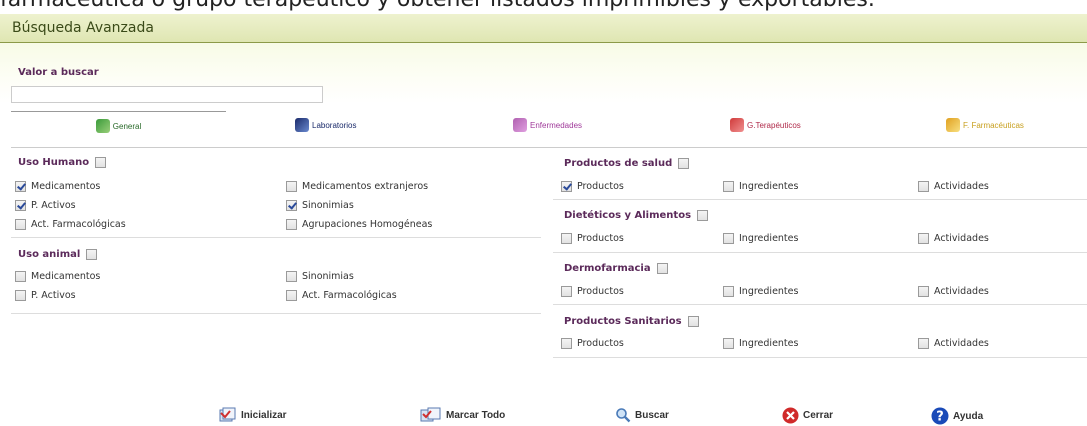  I want to click on sanitarios-checkbox, so click(693, 321).